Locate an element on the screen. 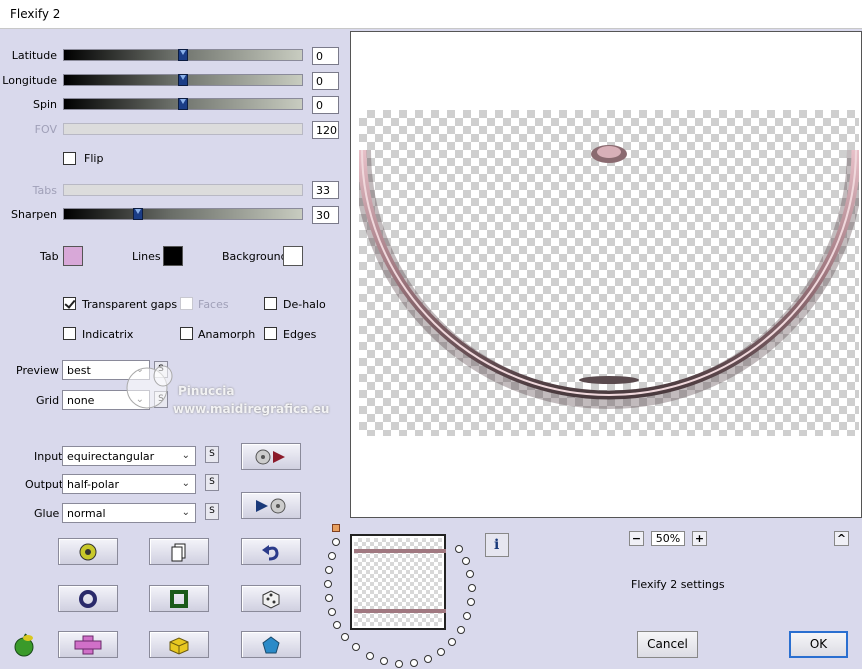 The width and height of the screenshot is (862, 669). cross-icon is located at coordinates (88, 644).